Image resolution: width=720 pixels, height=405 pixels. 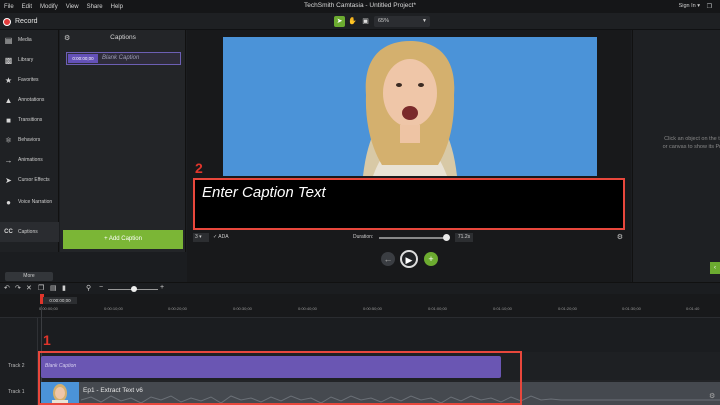 I want to click on media-icon: ▤, so click(x=8, y=40).